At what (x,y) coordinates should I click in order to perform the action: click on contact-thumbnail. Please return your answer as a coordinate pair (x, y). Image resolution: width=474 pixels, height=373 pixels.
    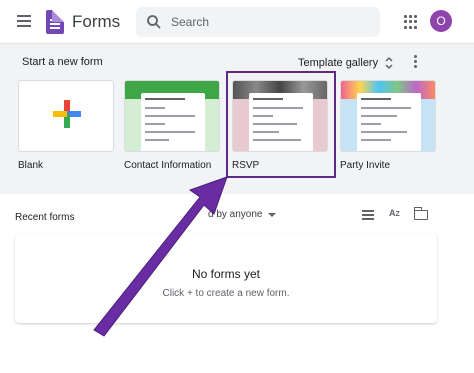
    Looking at the image, I should click on (172, 116).